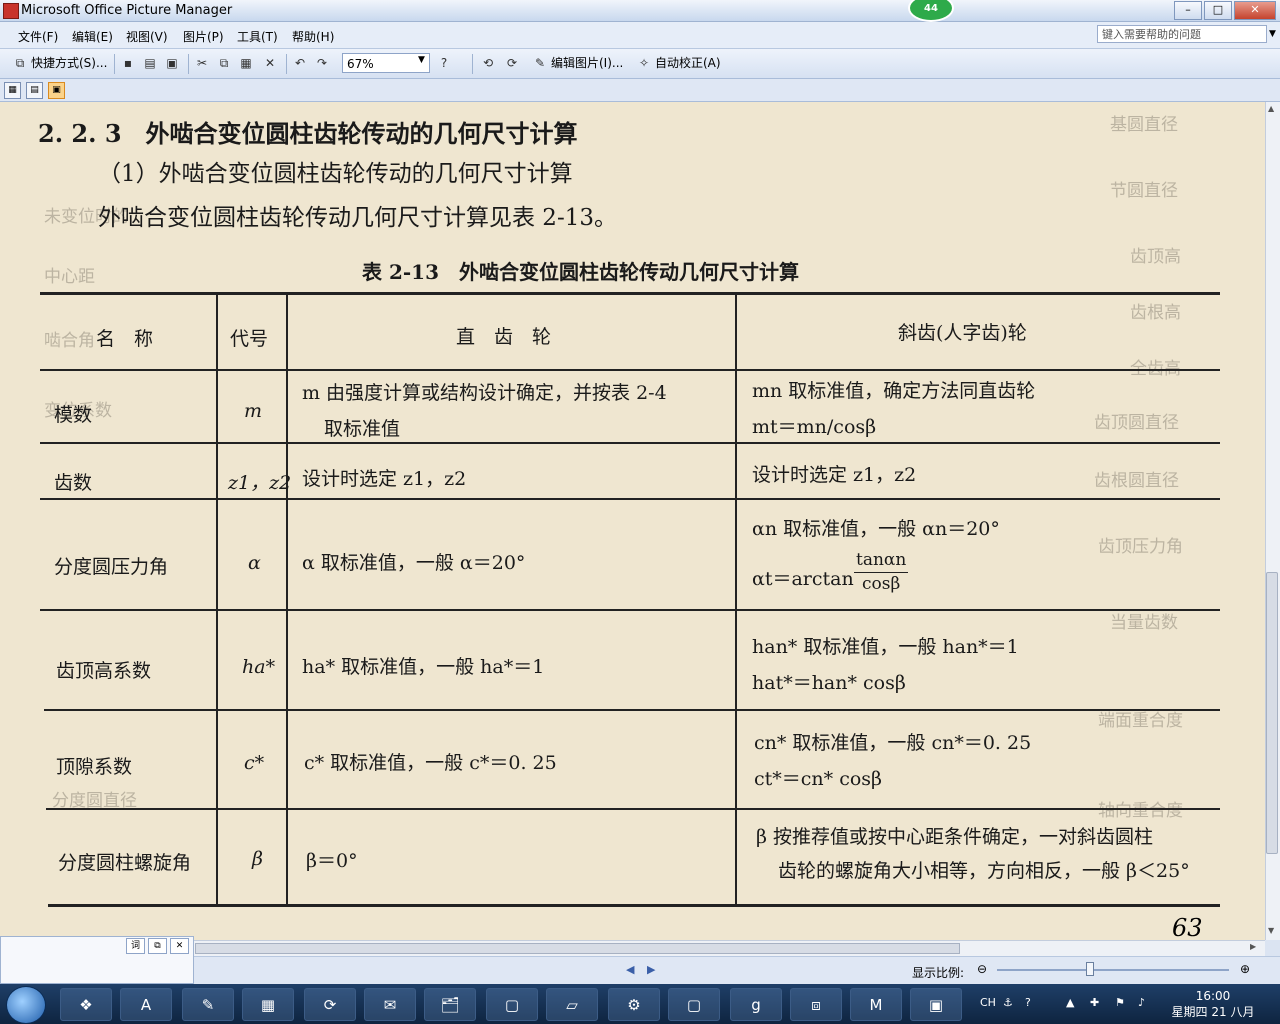 The width and height of the screenshot is (1280, 1024). I want to click on zoom-select: 67%, so click(386, 63).